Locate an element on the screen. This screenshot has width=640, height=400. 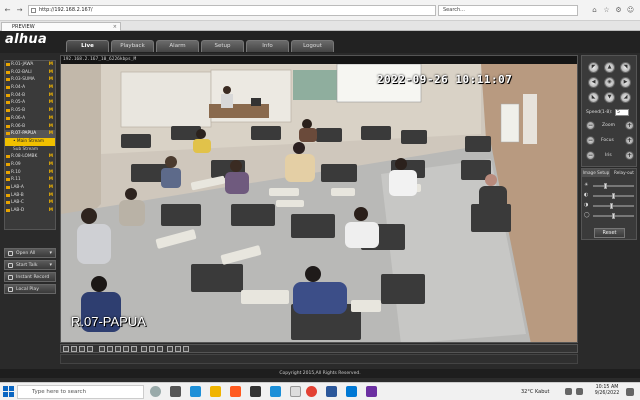
ptz-down-left-icon: ◣ is located at coordinates (593, 97).